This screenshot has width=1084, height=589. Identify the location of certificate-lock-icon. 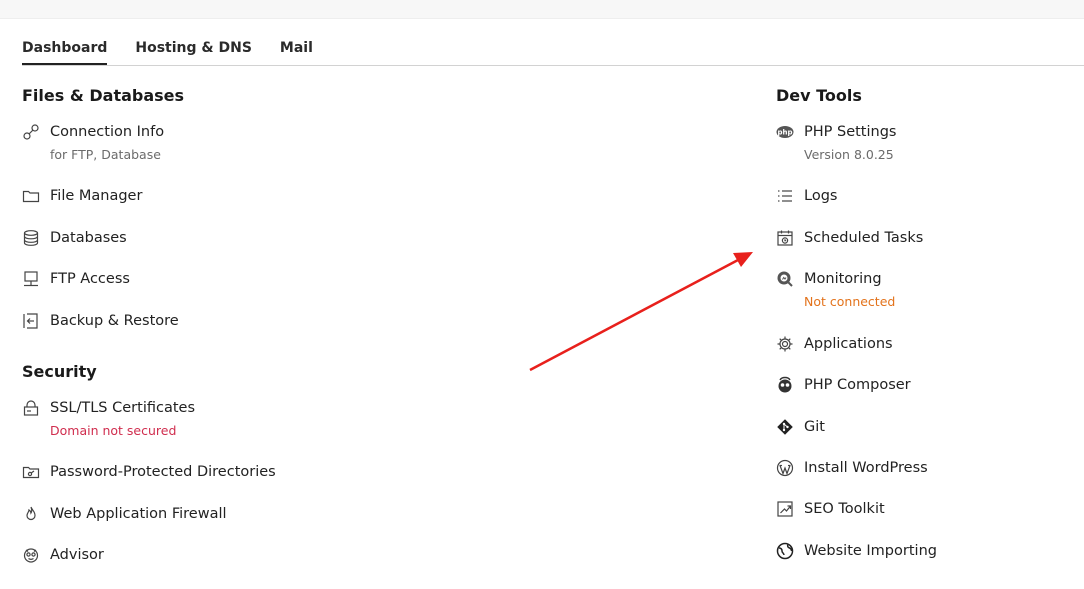
(31, 408).